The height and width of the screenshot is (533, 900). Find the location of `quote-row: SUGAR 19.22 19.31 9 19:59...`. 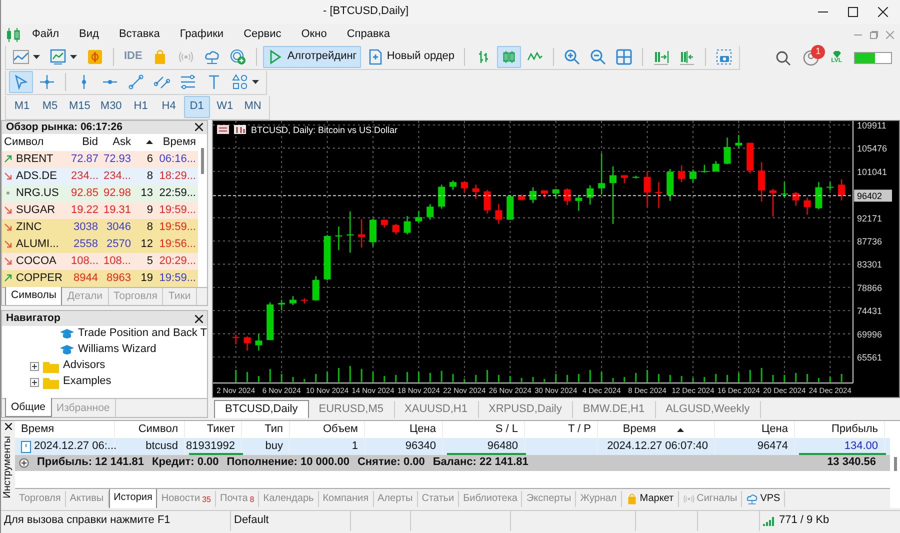

quote-row: SUGAR 19.22 19.31 9 19:59... is located at coordinates (100, 210).